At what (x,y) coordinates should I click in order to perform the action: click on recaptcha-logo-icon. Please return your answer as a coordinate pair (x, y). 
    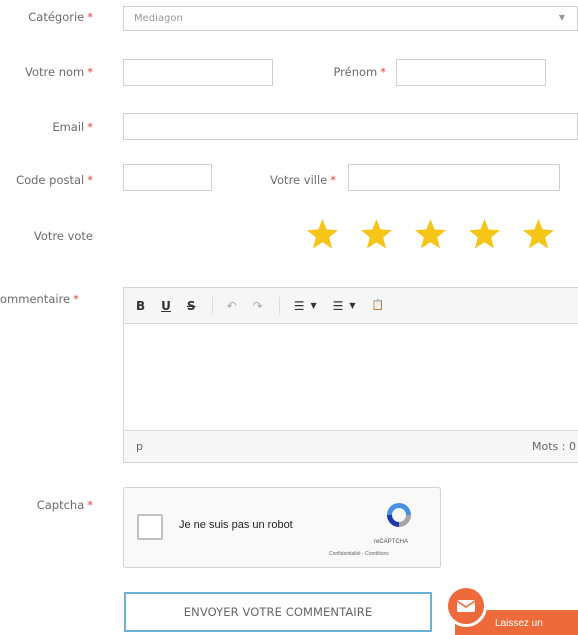
    Looking at the image, I should click on (399, 515).